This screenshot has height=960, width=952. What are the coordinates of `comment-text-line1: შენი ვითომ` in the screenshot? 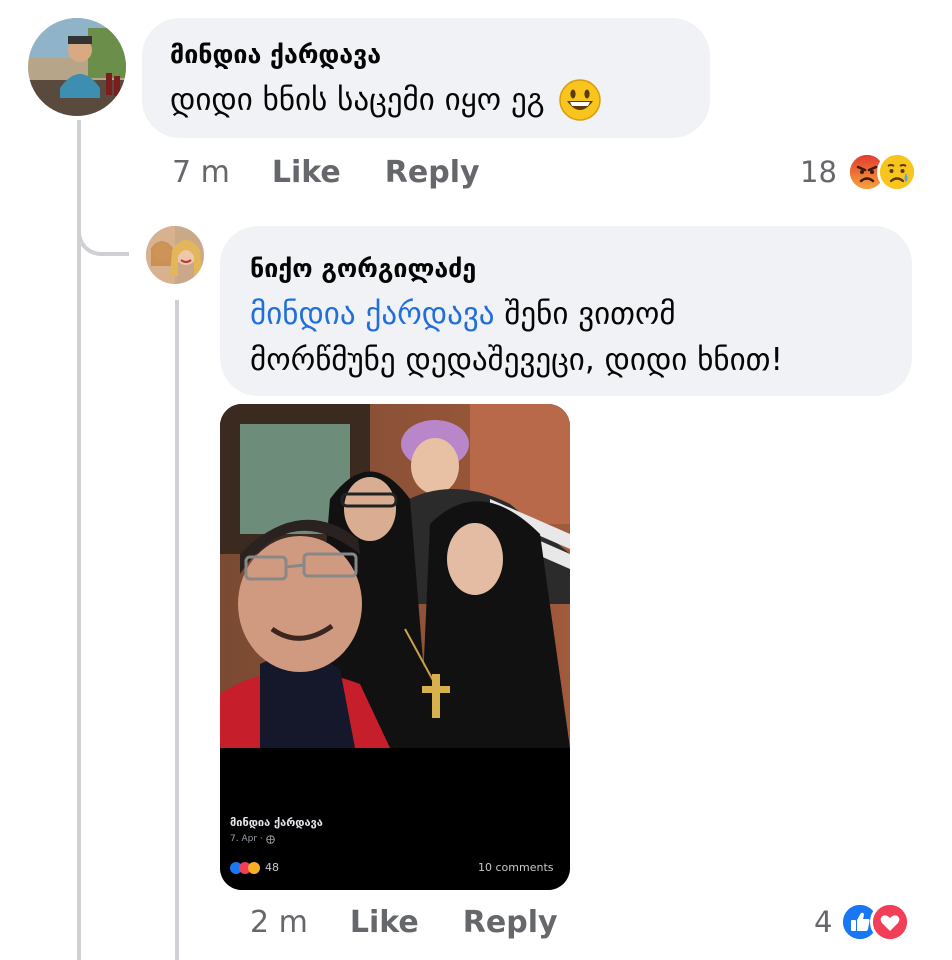 It's located at (590, 314).